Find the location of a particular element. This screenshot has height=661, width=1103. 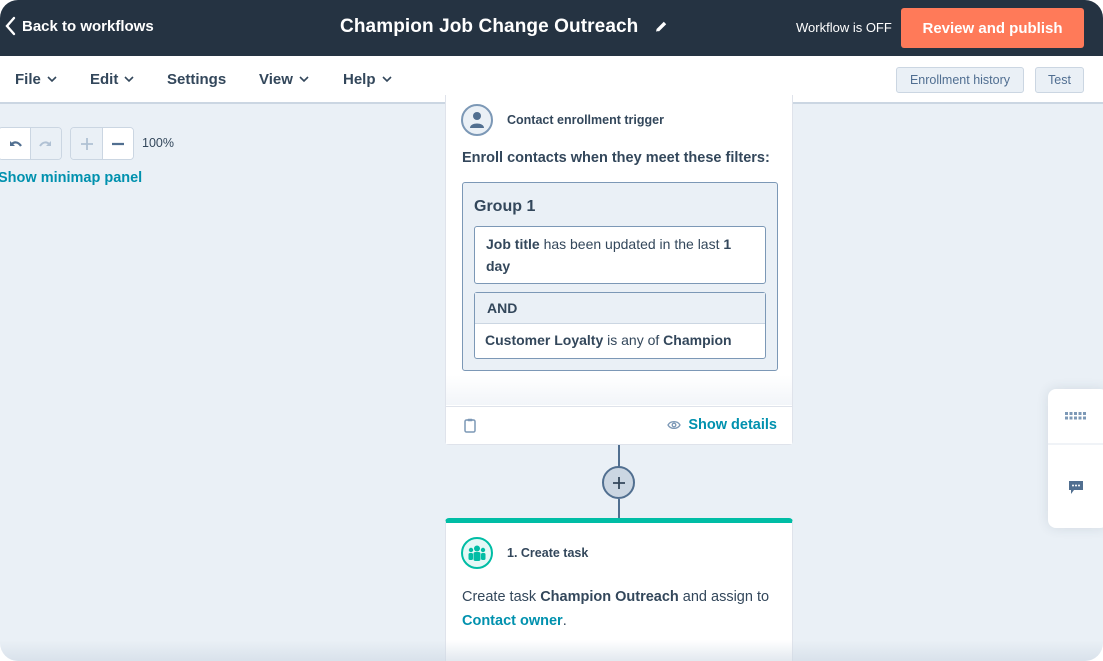

assignee-link: Contact owner is located at coordinates (512, 621).